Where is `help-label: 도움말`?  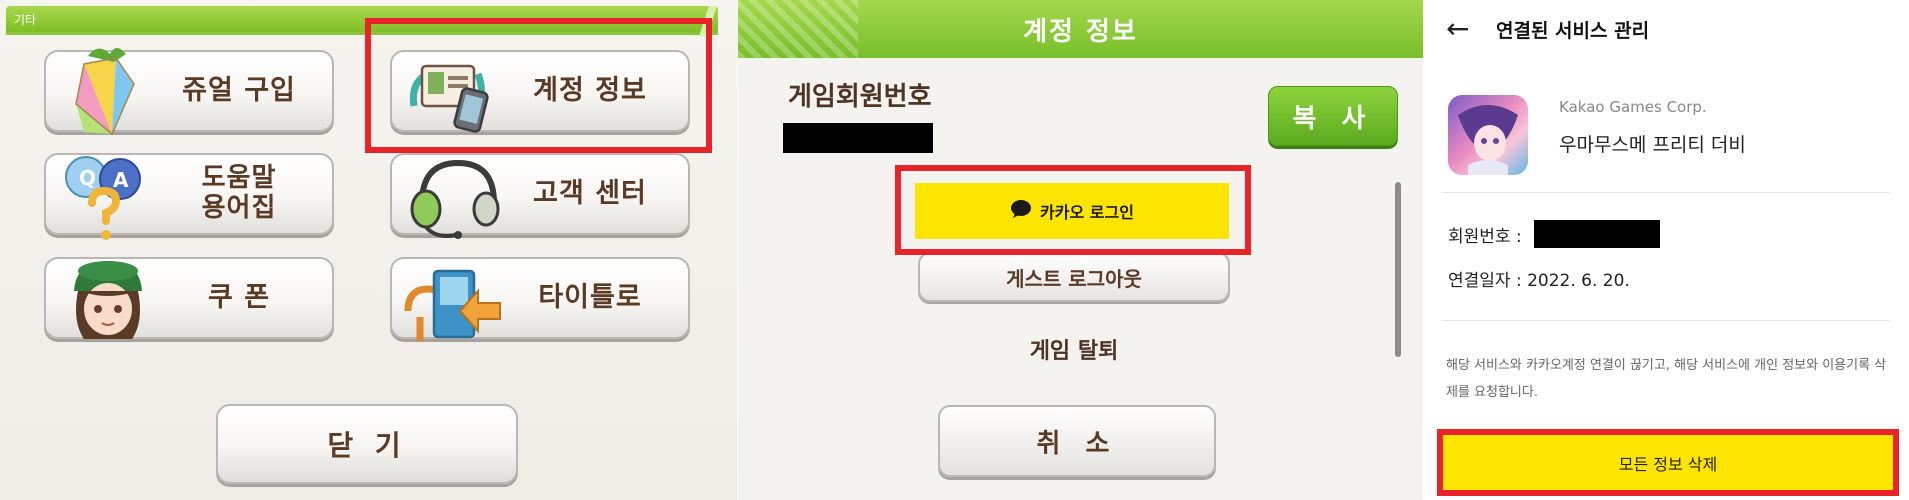 help-label: 도움말 is located at coordinates (239, 178).